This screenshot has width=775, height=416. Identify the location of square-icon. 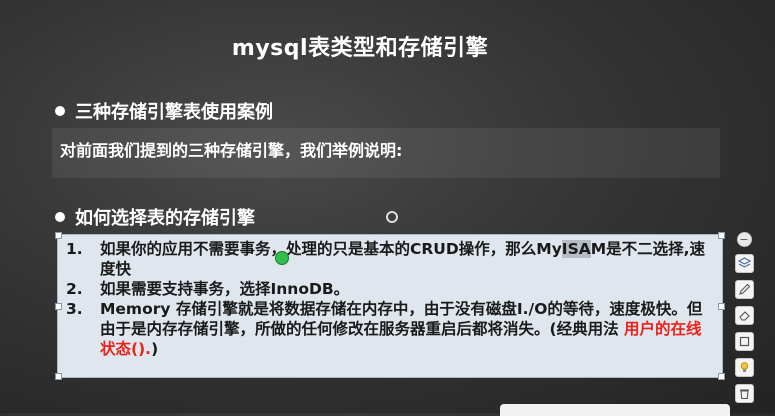
(744, 341).